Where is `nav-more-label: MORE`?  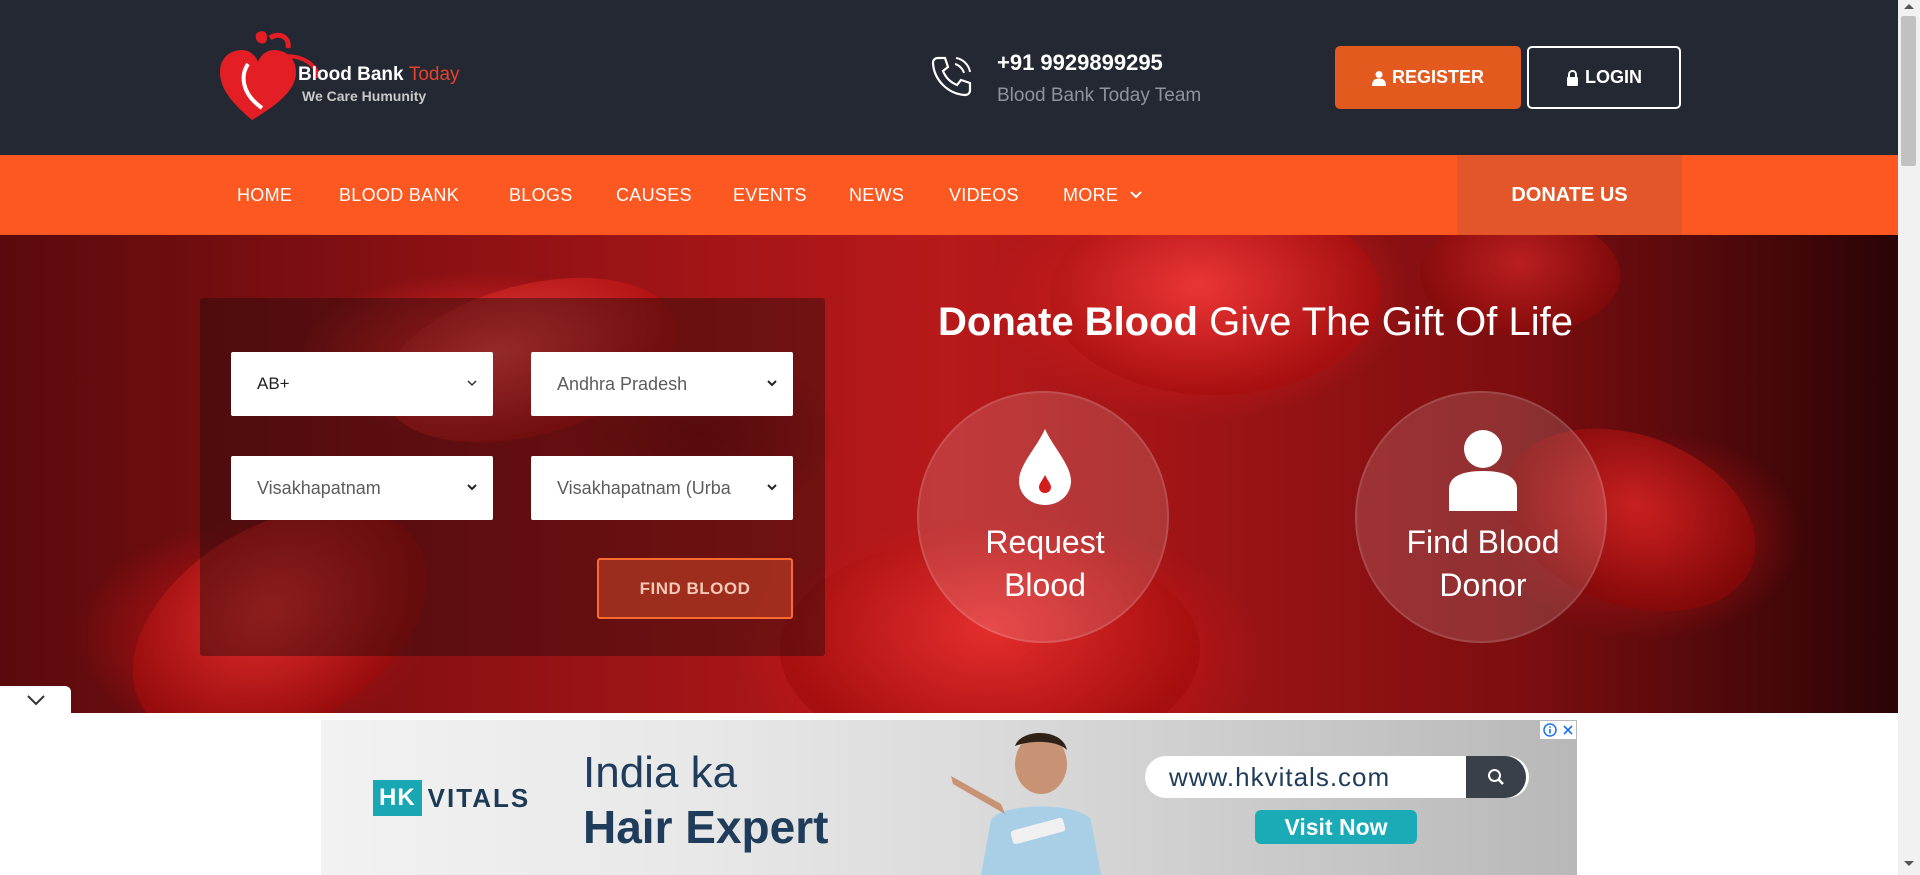
nav-more-label: MORE is located at coordinates (1091, 195).